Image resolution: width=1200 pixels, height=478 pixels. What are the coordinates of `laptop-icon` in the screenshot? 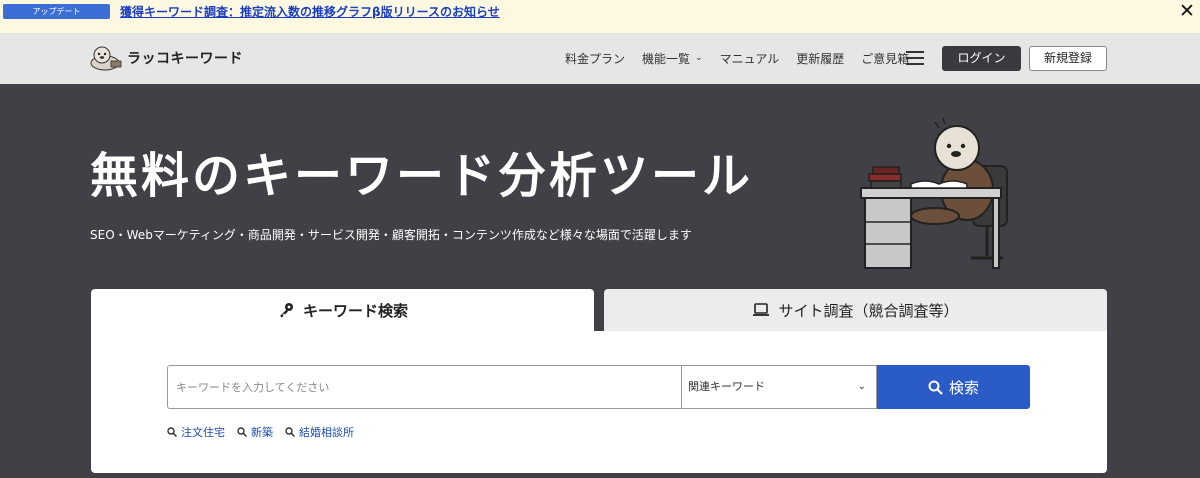 It's located at (761, 309).